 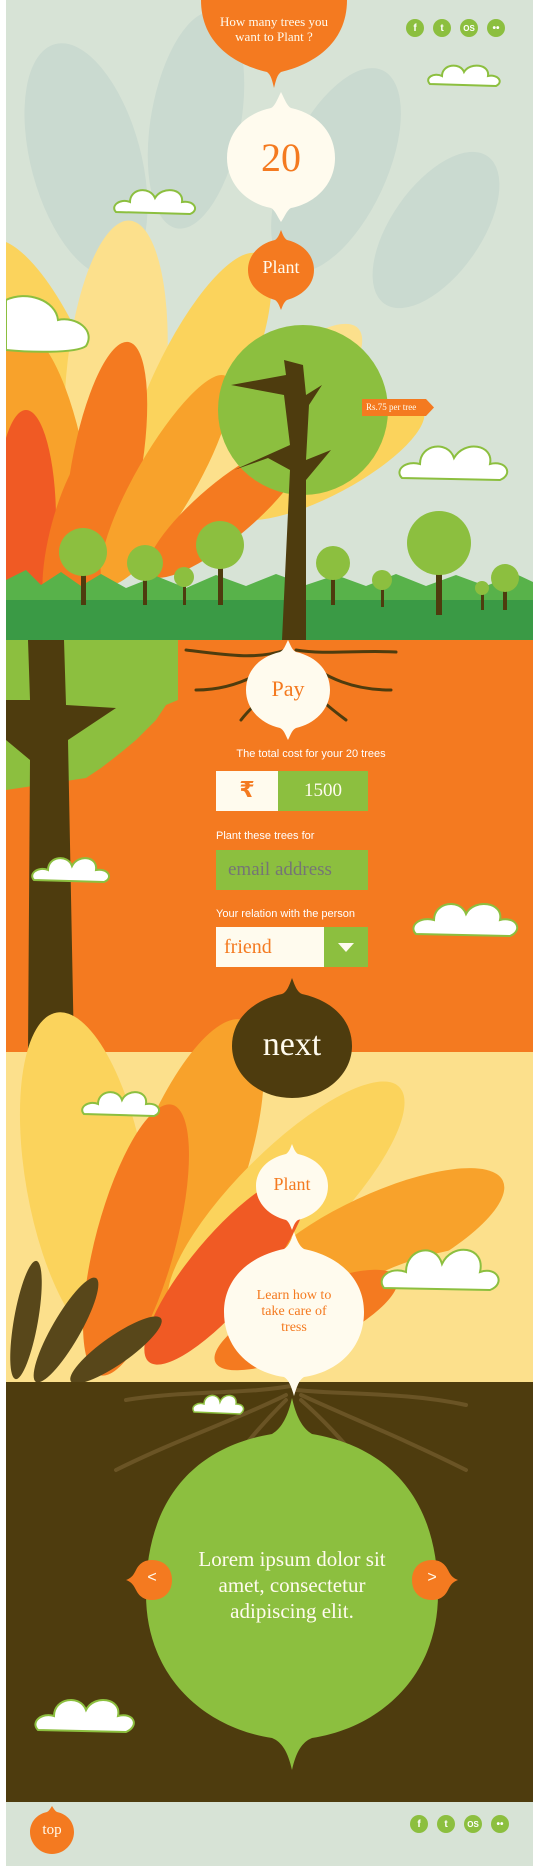 I want to click on learn-care-text: Learn how to take care of tress, so click(x=294, y=1311).